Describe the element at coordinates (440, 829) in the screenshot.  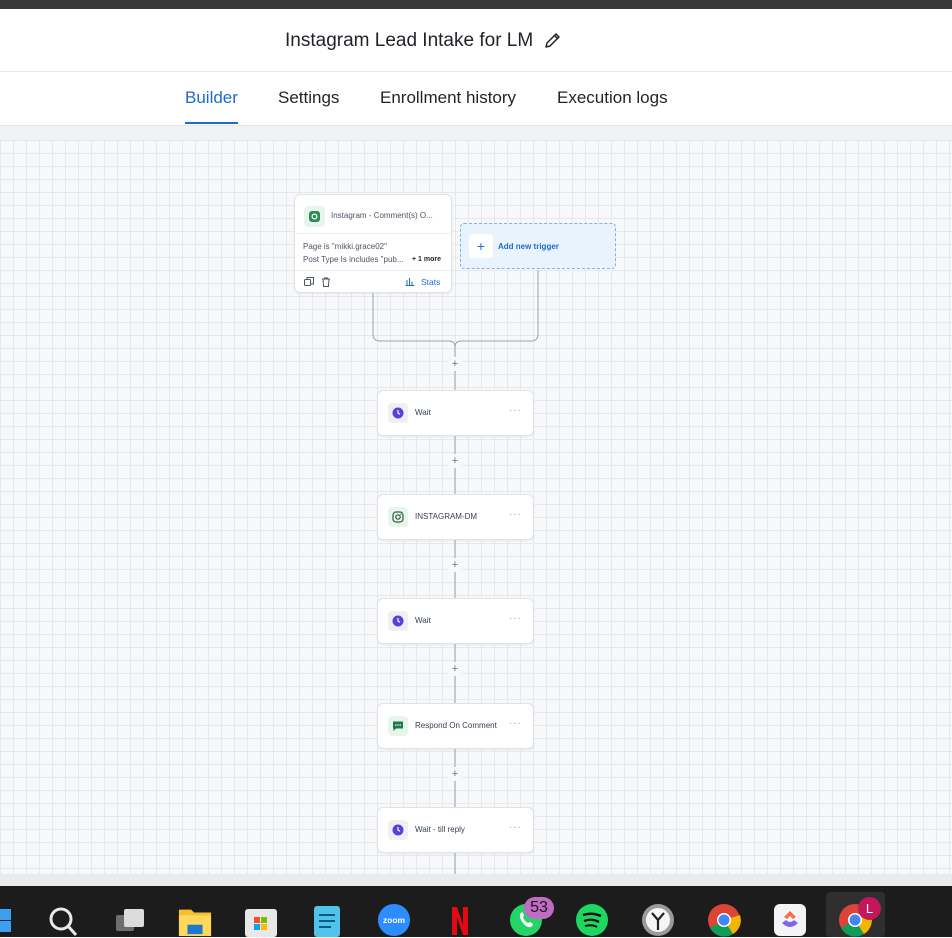
I see `step-label: Wait - till reply` at that location.